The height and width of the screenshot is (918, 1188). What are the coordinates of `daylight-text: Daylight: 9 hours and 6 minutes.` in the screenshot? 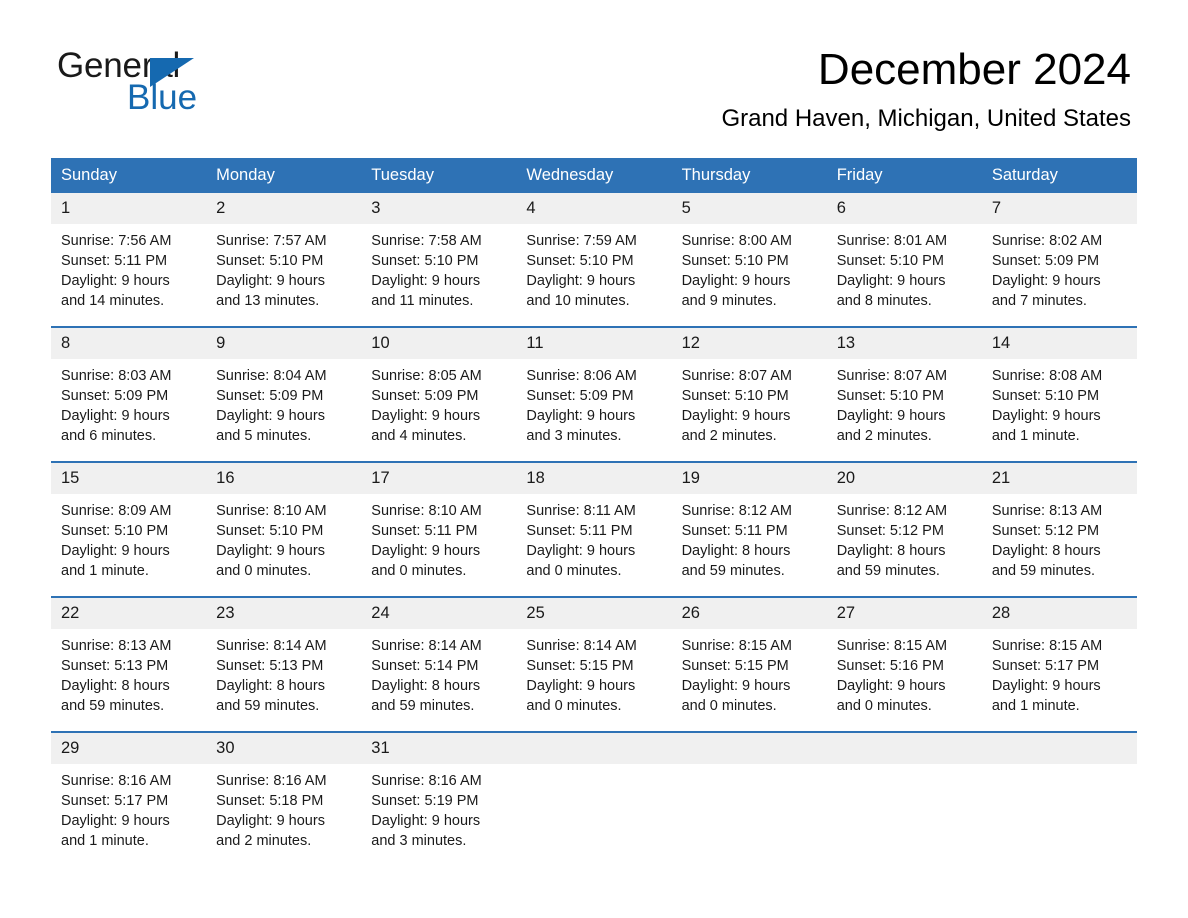 It's located at (115, 426).